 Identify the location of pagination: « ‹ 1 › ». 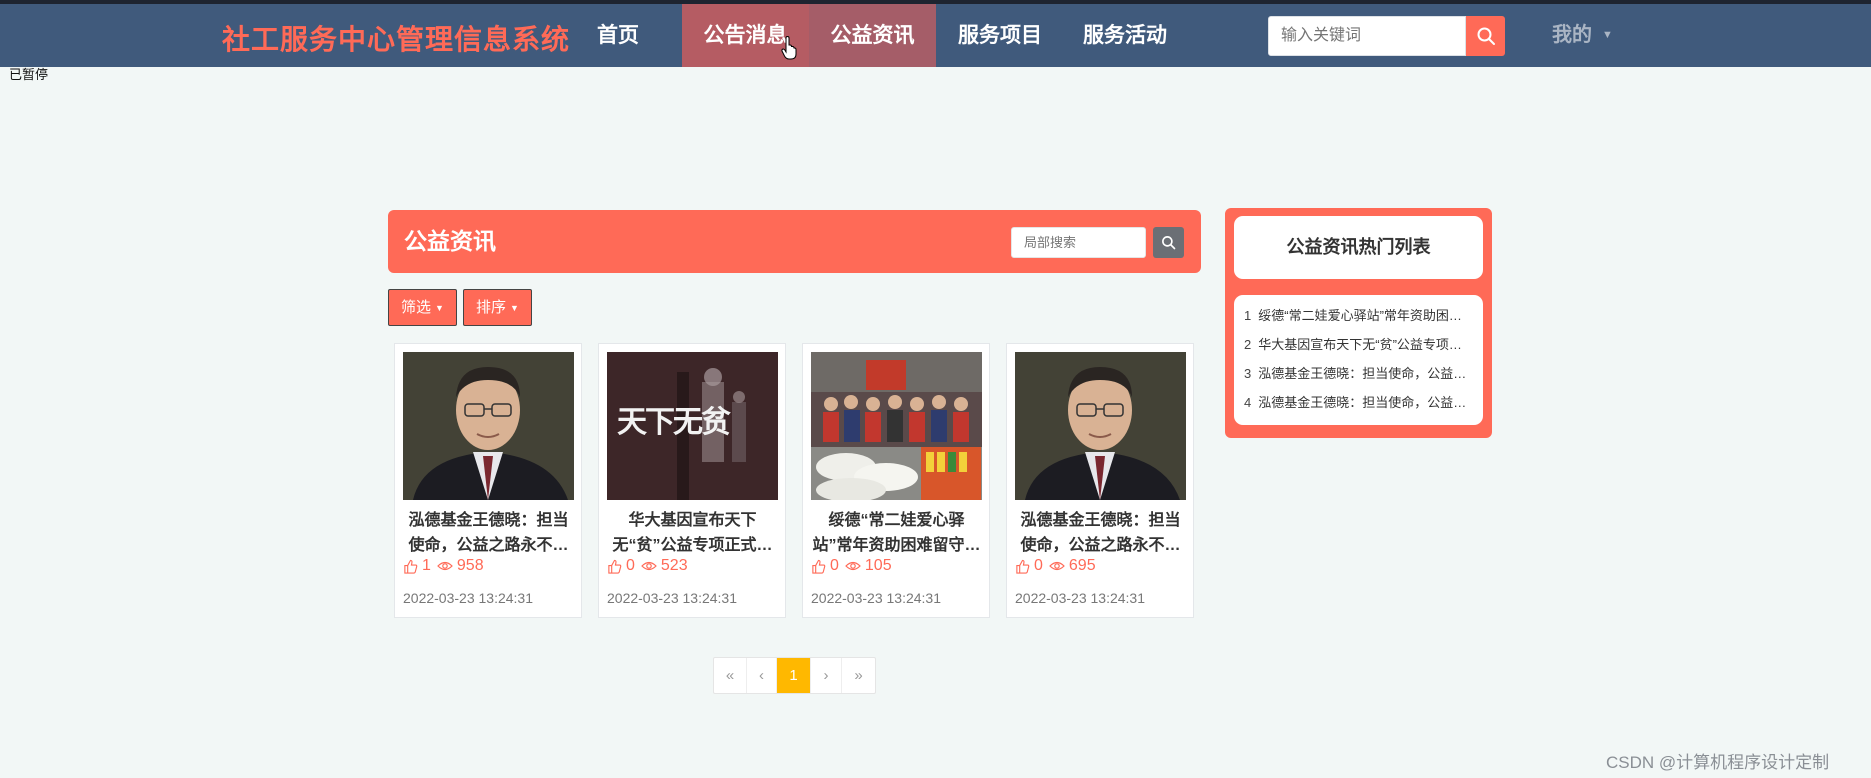
(794, 675).